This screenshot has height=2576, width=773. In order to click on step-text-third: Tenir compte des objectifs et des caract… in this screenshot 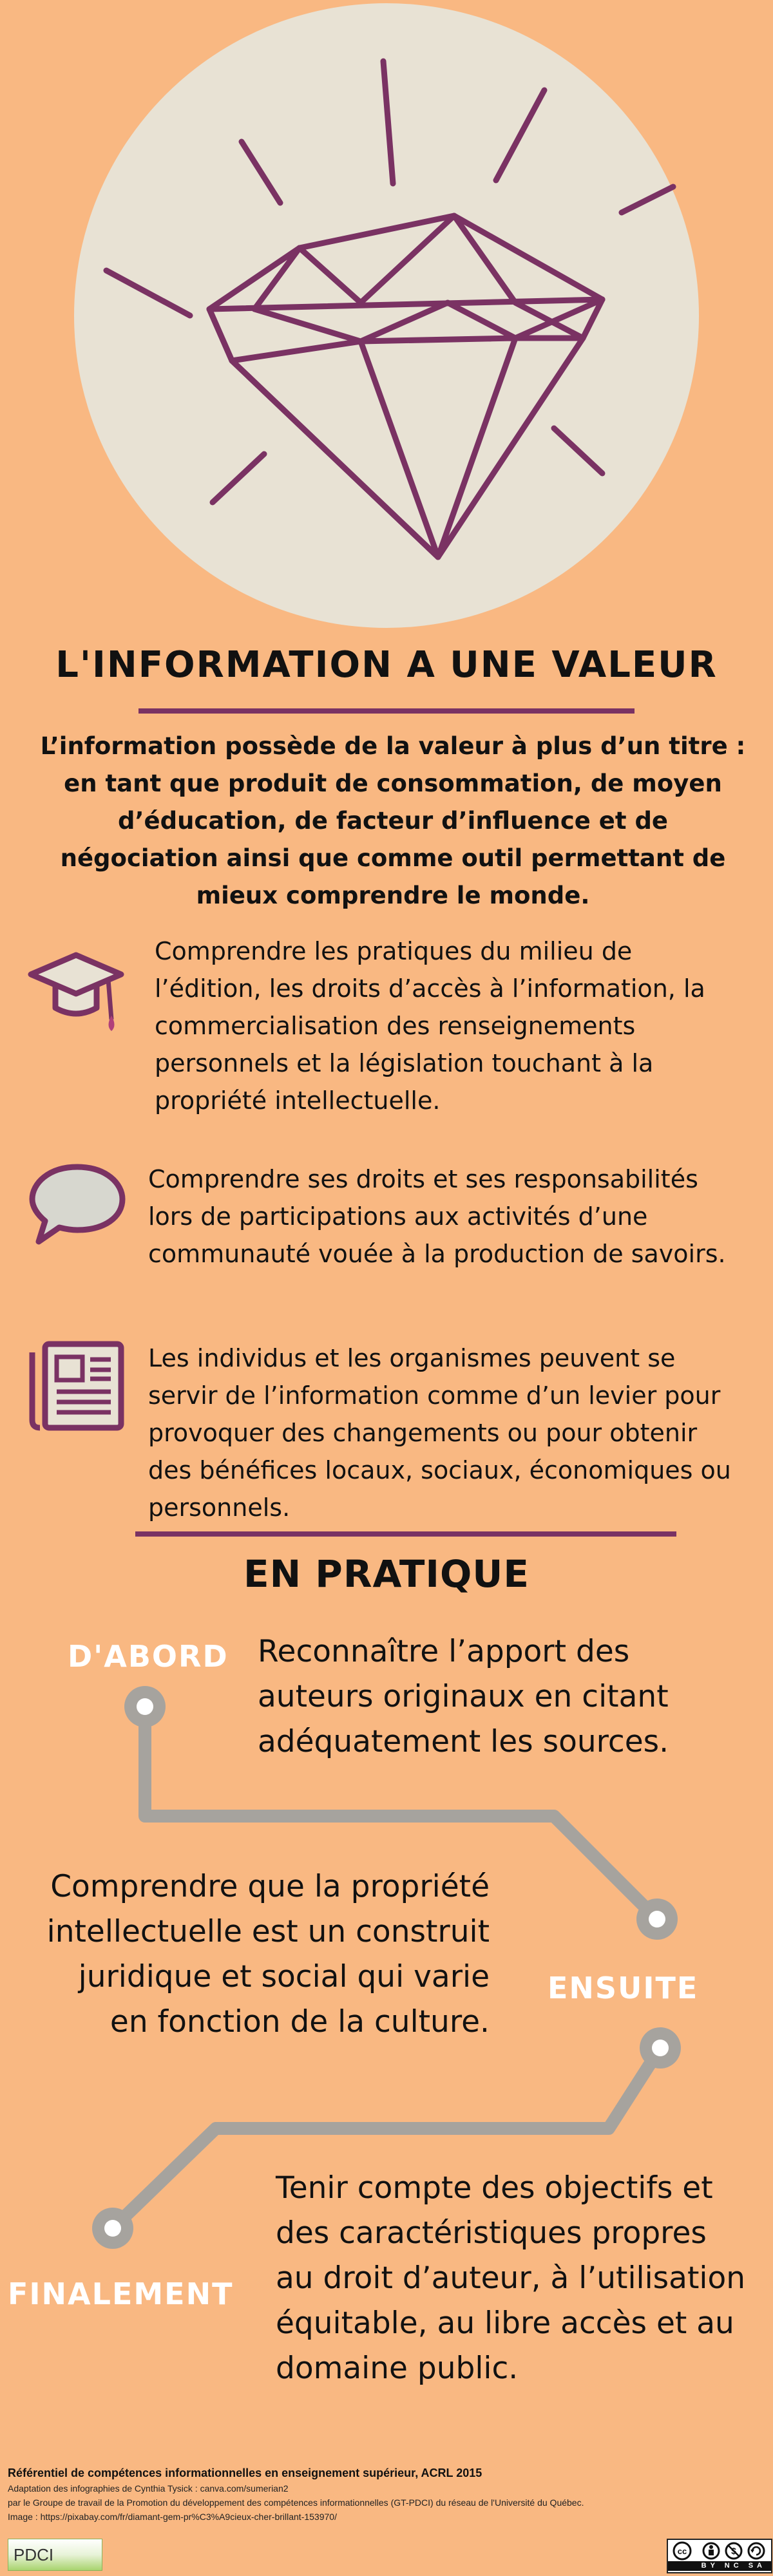, I will do `click(510, 2278)`.